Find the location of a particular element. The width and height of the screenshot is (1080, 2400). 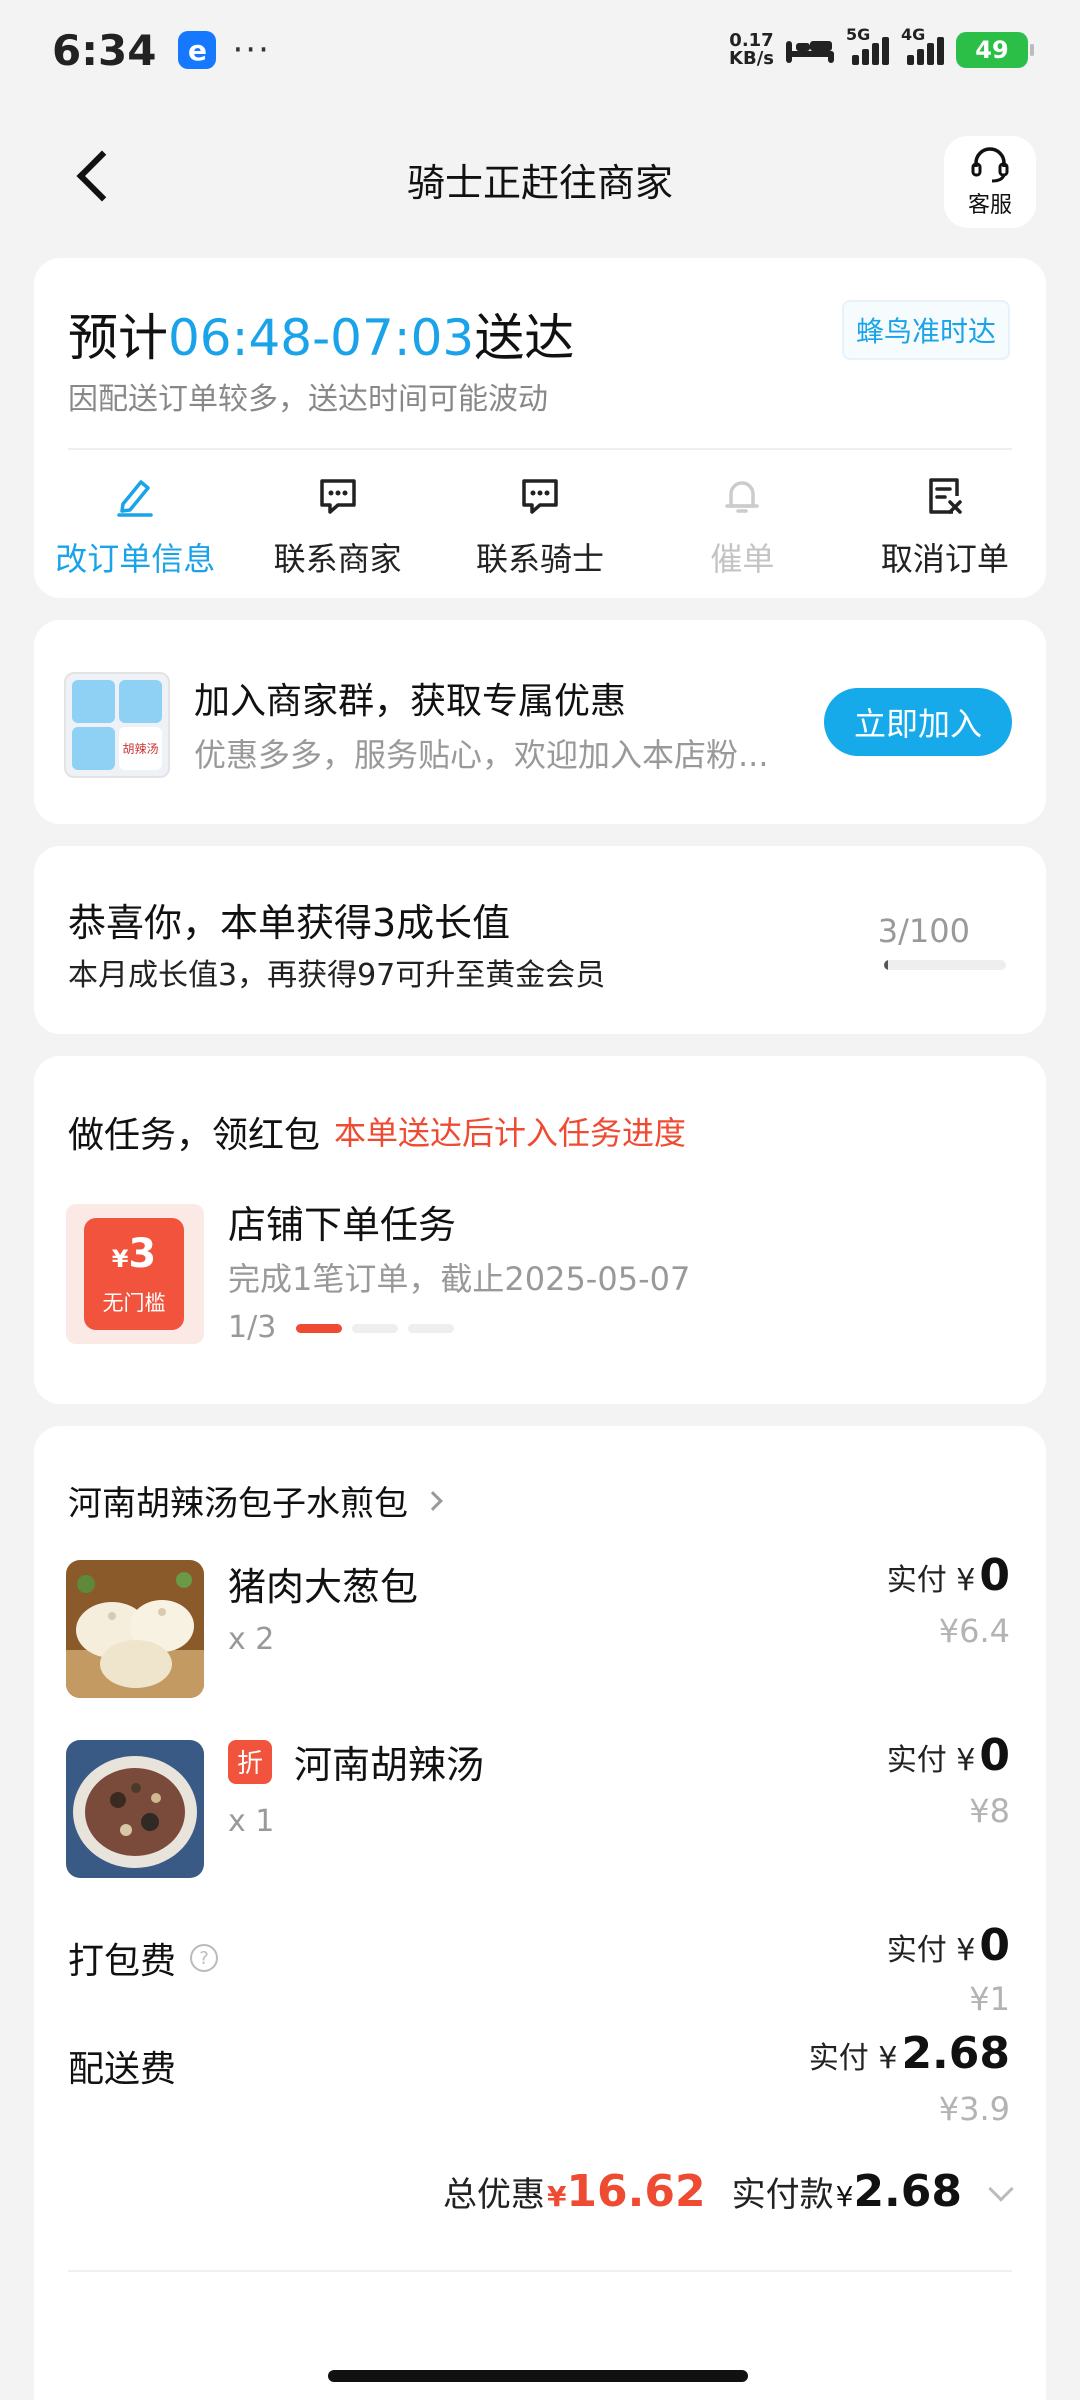

total-paid: ¥2.68 is located at coordinates (899, 2191).